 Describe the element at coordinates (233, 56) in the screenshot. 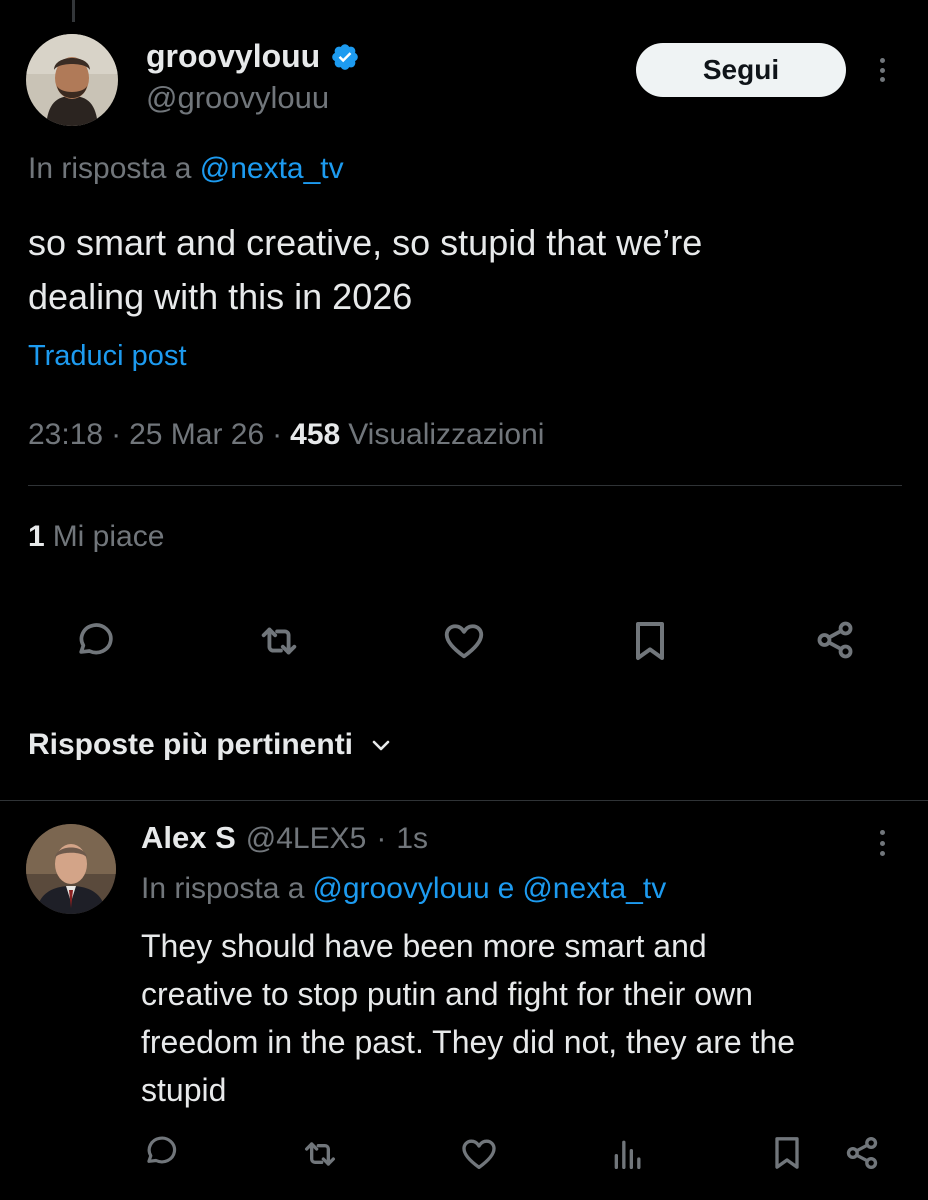

I see `author-name: groovylouu` at that location.